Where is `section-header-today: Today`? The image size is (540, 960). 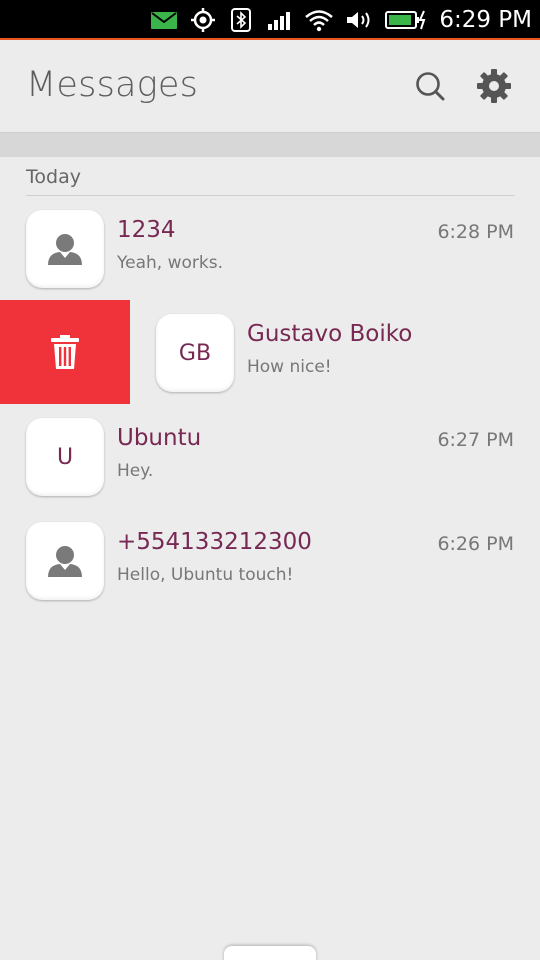
section-header-today: Today is located at coordinates (53, 177).